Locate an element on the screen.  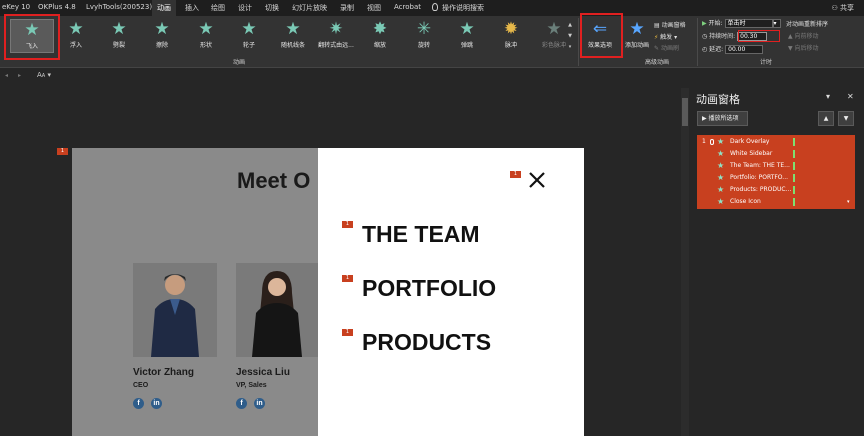
indent-icon: ◂ is located at coordinates (6, 75).